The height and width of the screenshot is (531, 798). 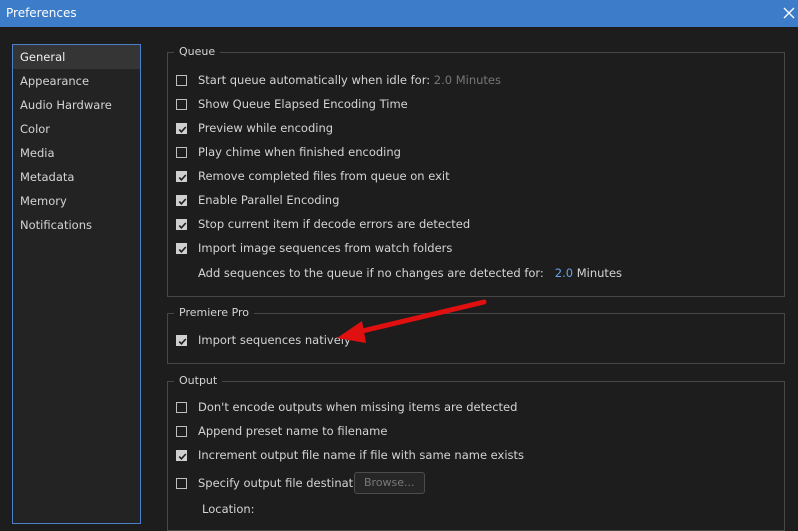 What do you see at coordinates (269, 200) in the screenshot?
I see `parallel-encoding-label: Enable Parallel Encoding` at bounding box center [269, 200].